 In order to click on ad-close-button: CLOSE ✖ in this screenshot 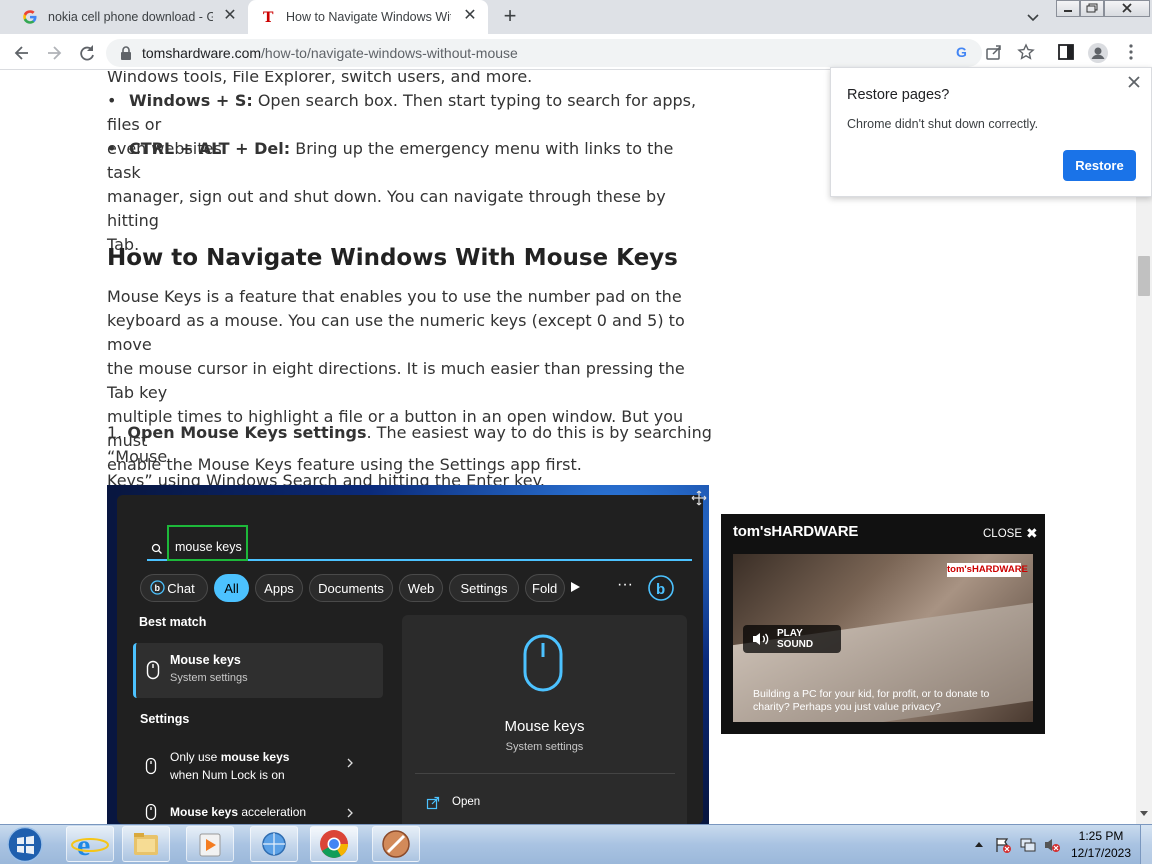, I will do `click(1010, 533)`.